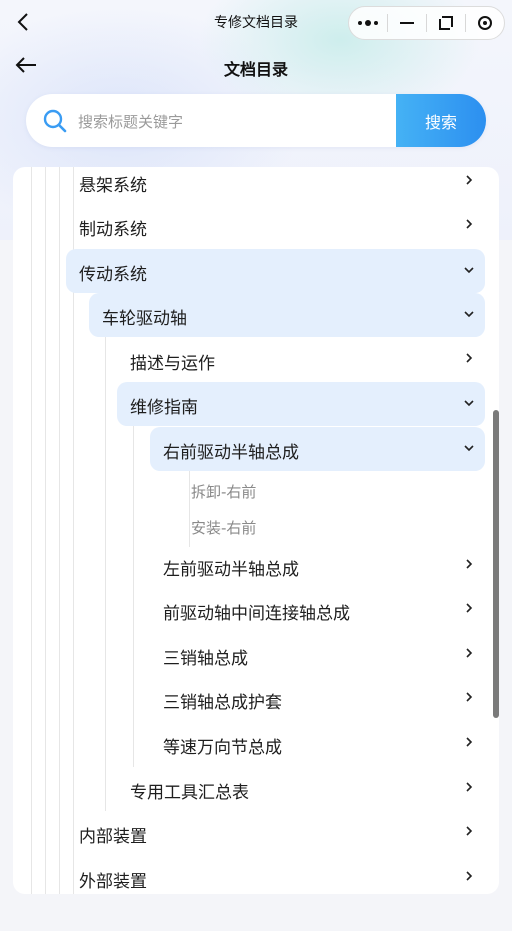  What do you see at coordinates (222, 703) in the screenshot?
I see `tree-node-label: 三销轴总成护套` at bounding box center [222, 703].